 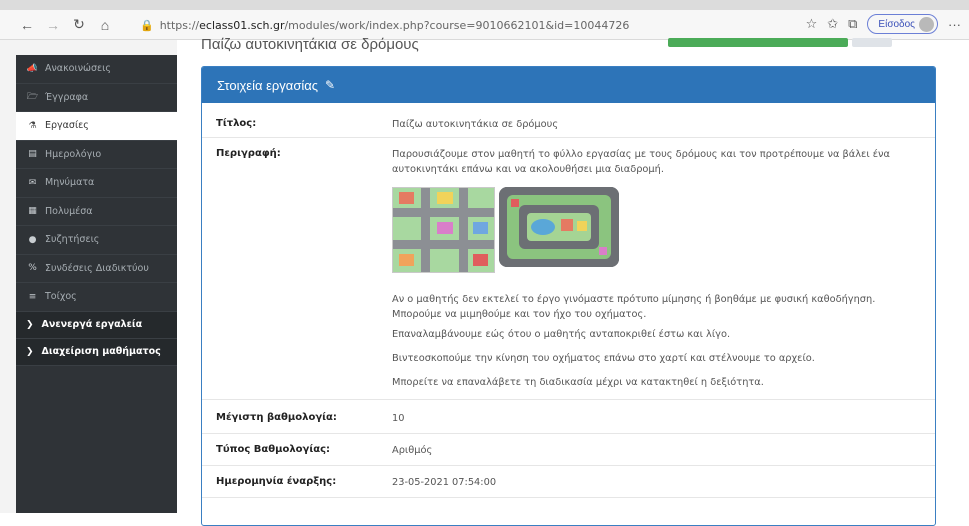 What do you see at coordinates (79, 25) in the screenshot?
I see `refresh-icon: ↻` at bounding box center [79, 25].